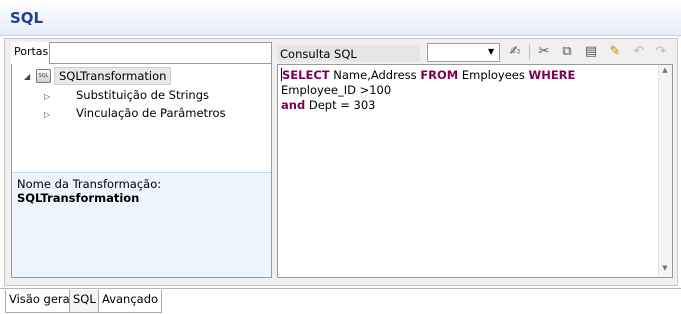  I want to click on copy-icon: ⧉, so click(567, 52).